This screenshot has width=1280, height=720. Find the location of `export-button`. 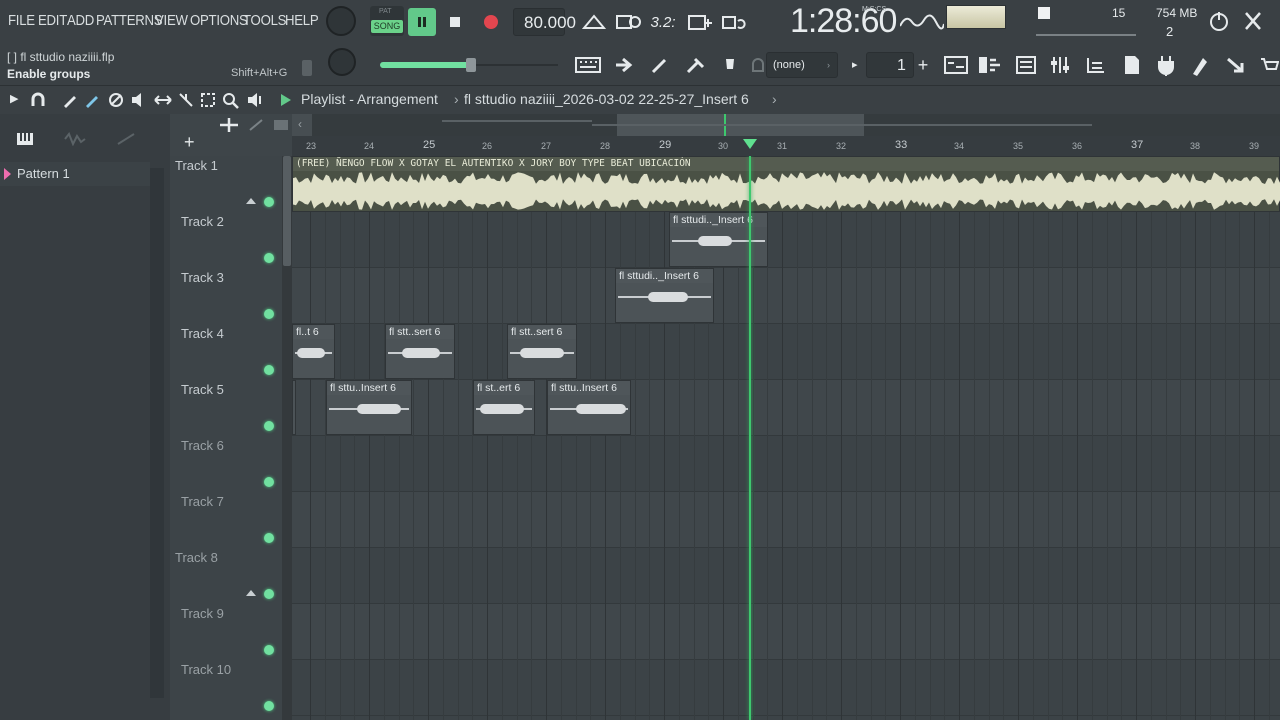

export-button is located at coordinates (1236, 65).